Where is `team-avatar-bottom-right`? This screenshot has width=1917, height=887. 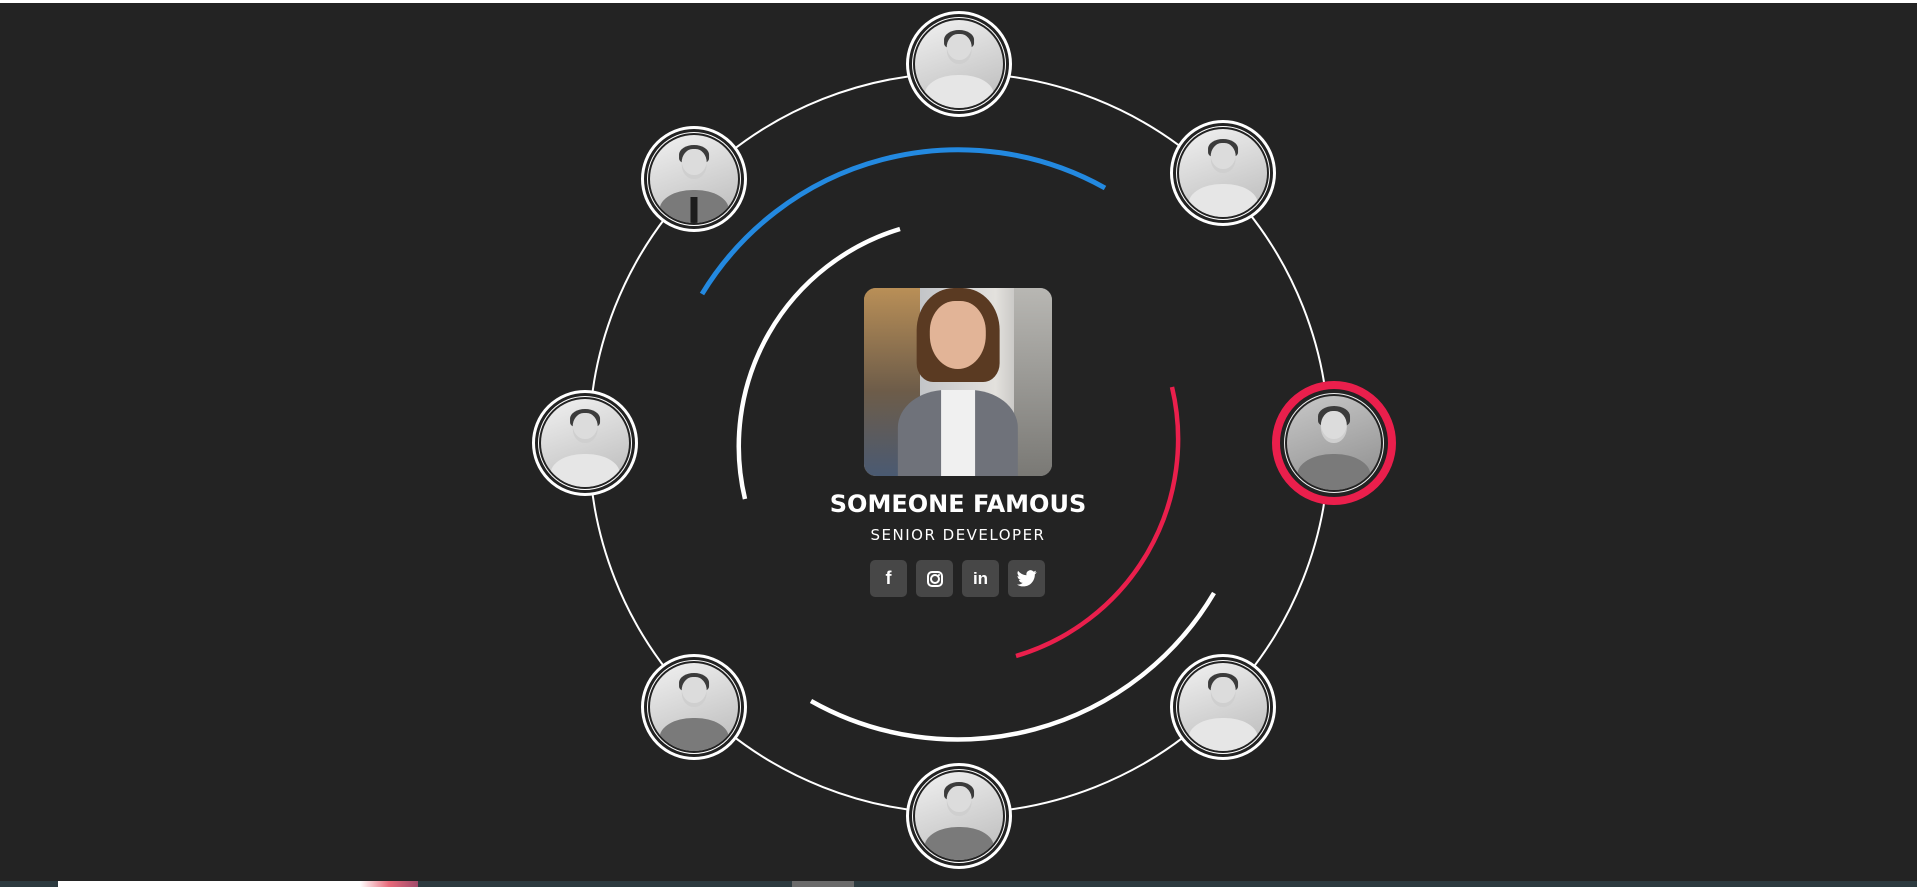 team-avatar-bottom-right is located at coordinates (1223, 707).